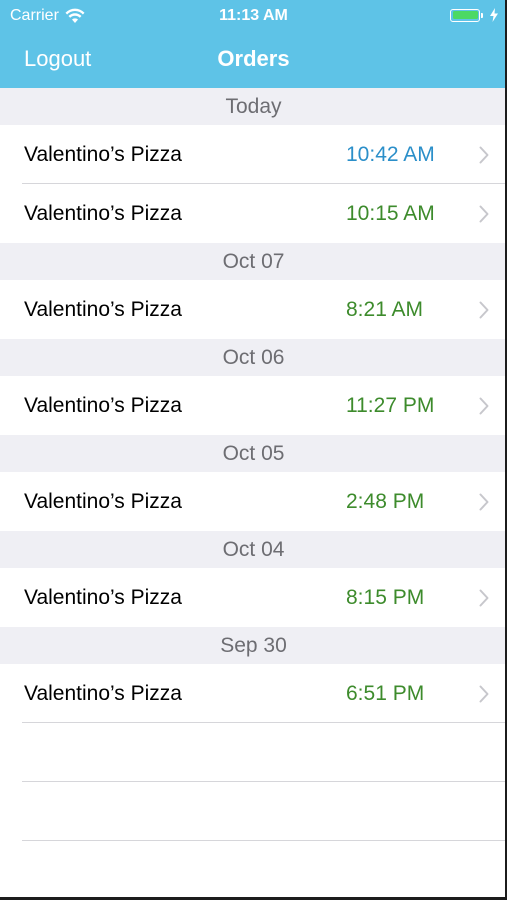  Describe the element at coordinates (253, 597) in the screenshot. I see `order-row: Valentino’s Pizza 8:15 PM` at that location.